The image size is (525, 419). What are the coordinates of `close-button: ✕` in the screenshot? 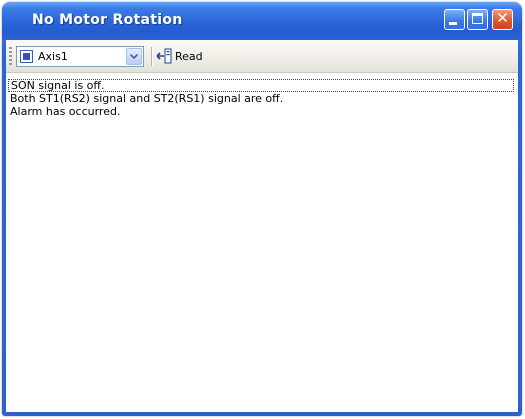 It's located at (502, 19).